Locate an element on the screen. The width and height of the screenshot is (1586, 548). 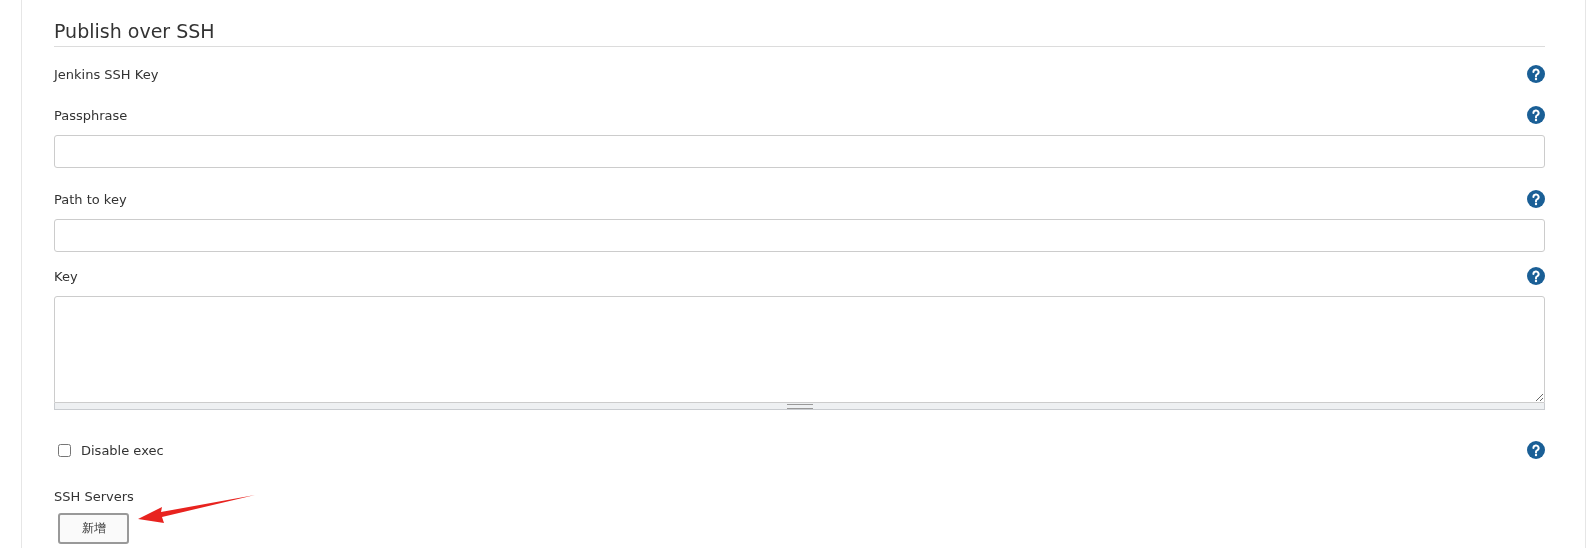
field-label: SSH Servers is located at coordinates (94, 496).